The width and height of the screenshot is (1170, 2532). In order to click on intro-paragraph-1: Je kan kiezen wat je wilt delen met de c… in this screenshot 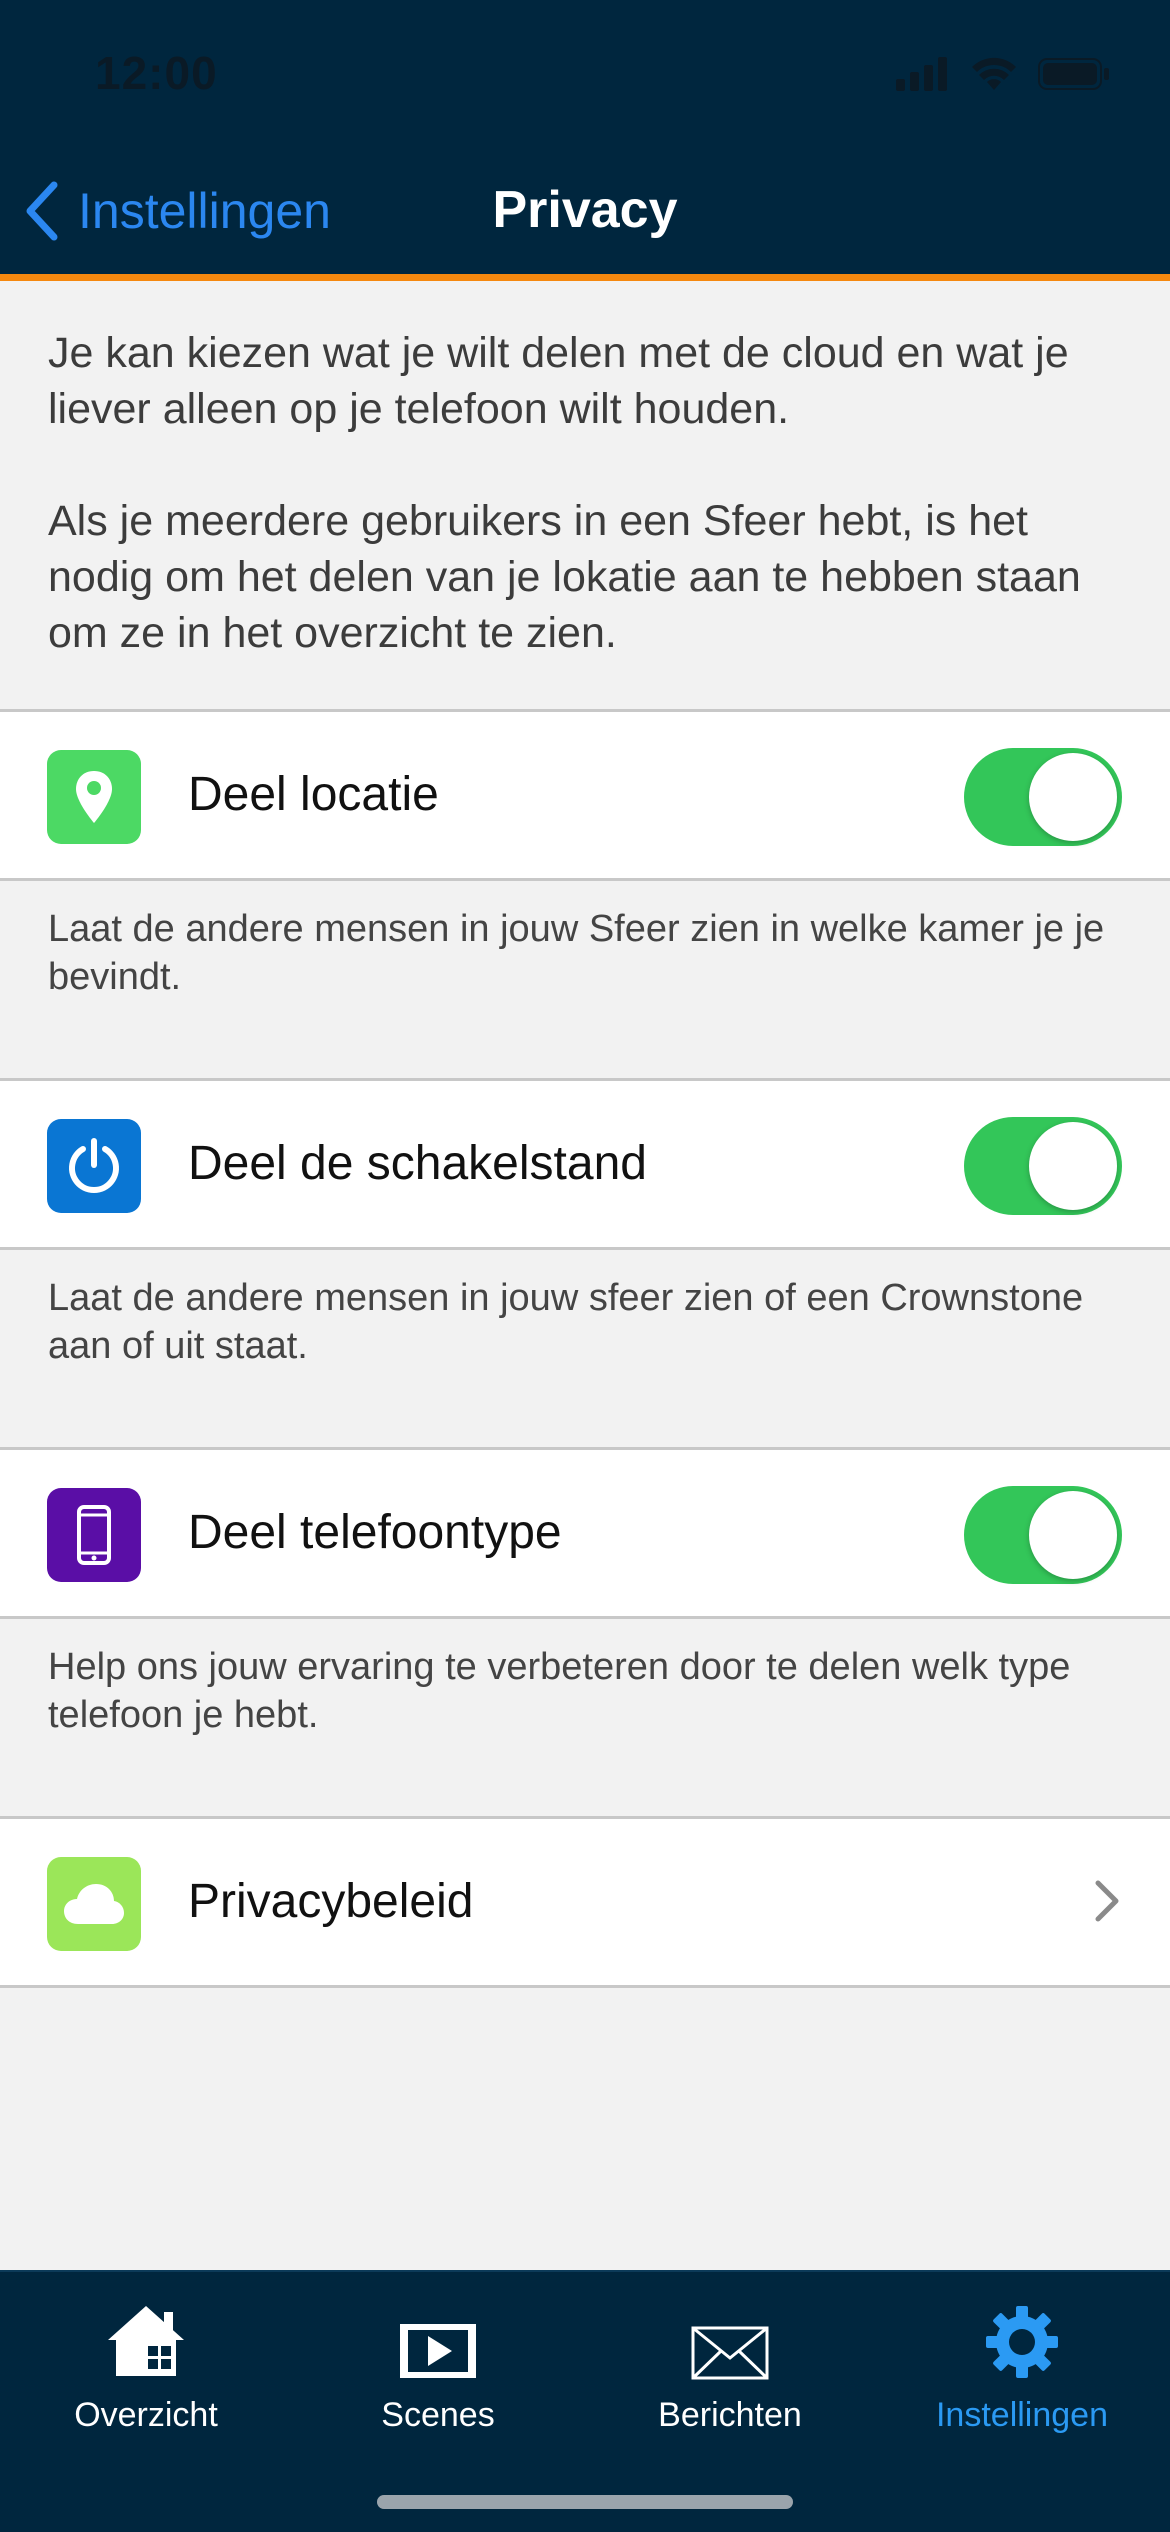, I will do `click(558, 381)`.